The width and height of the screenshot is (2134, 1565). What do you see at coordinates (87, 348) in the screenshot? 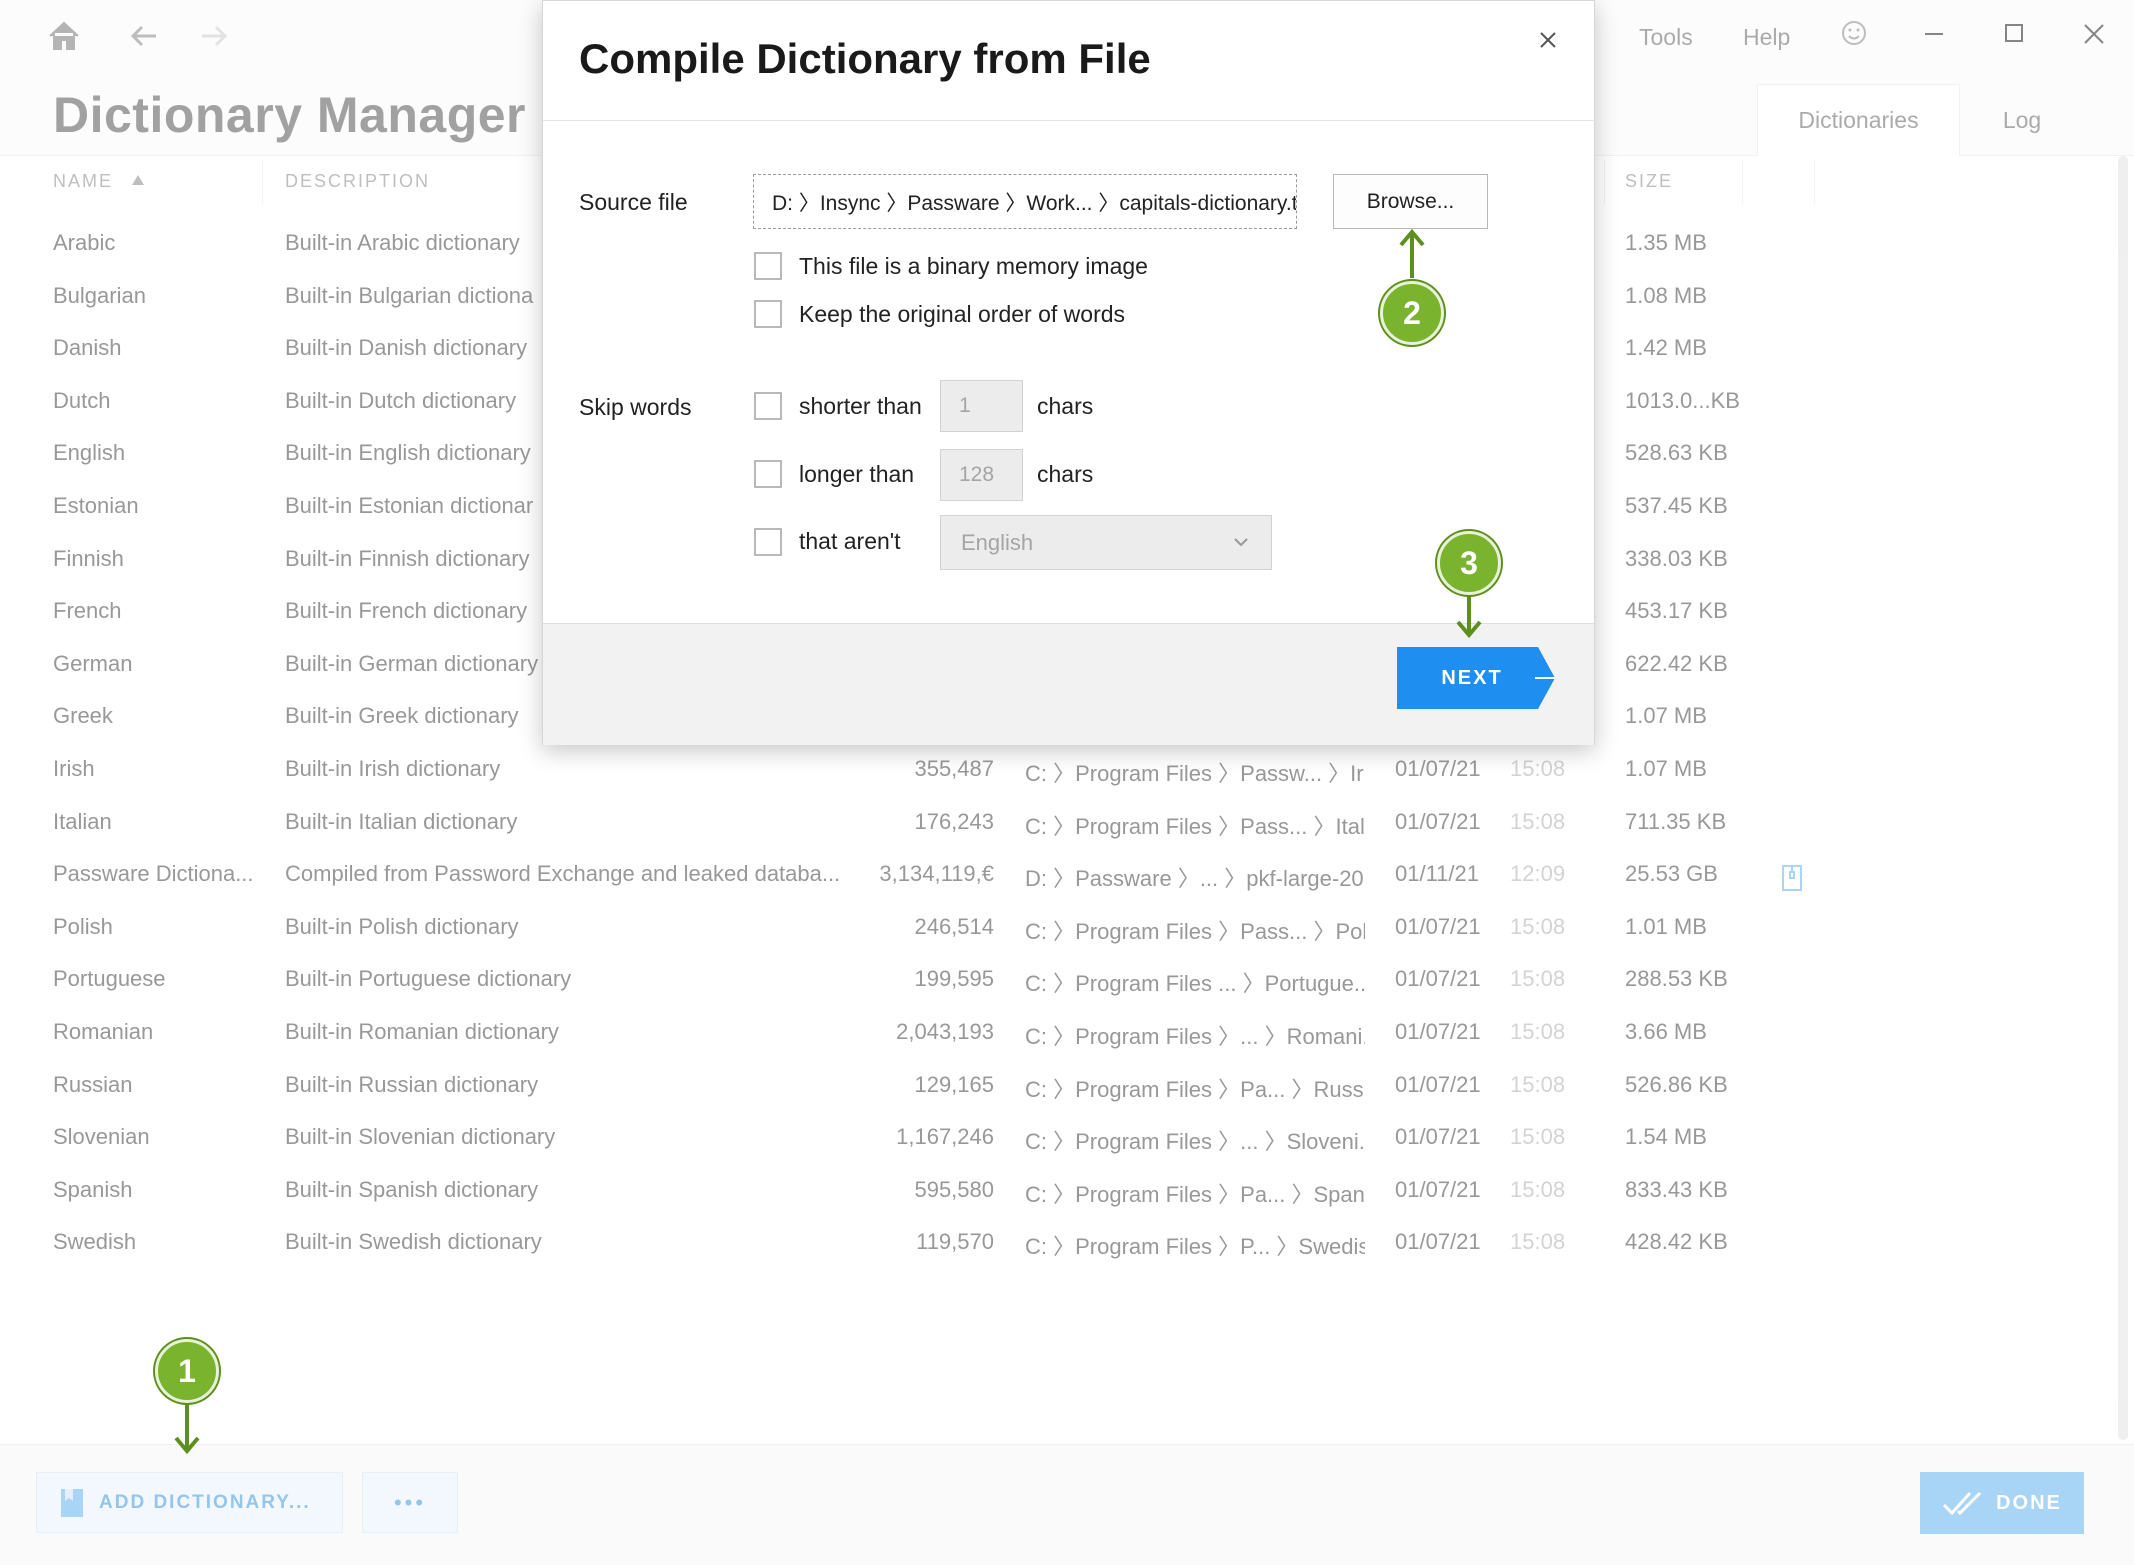
I see `cell-name: Danish` at bounding box center [87, 348].